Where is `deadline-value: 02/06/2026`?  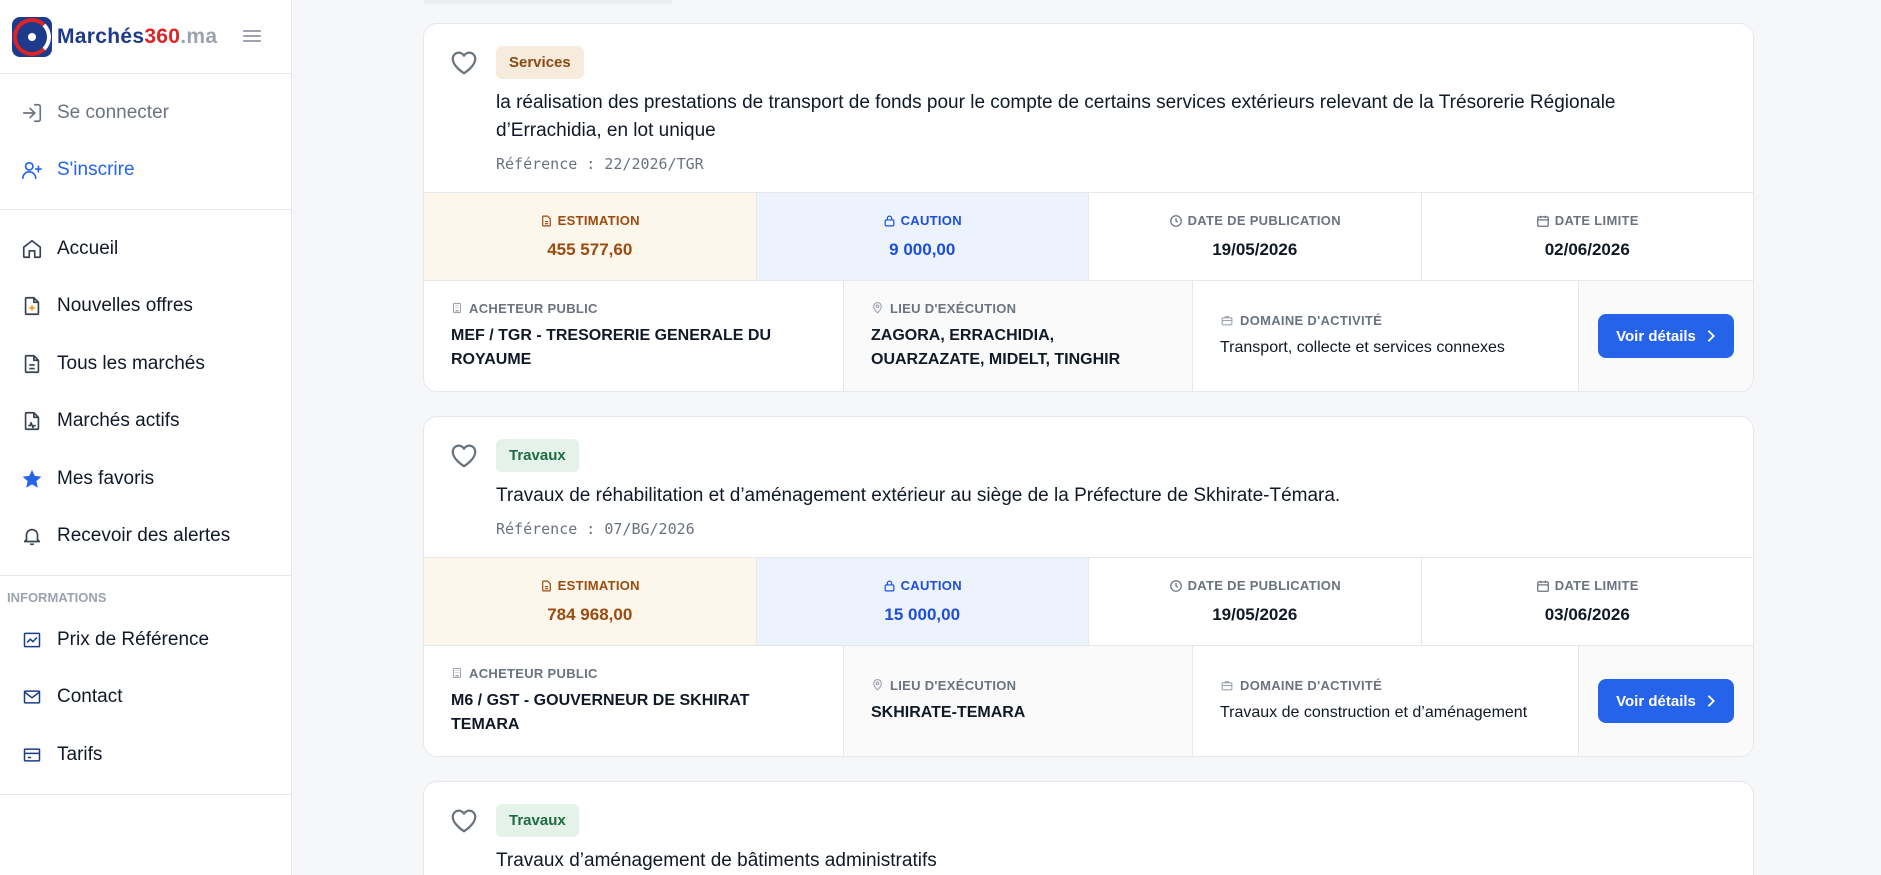
deadline-value: 02/06/2026 is located at coordinates (1587, 249).